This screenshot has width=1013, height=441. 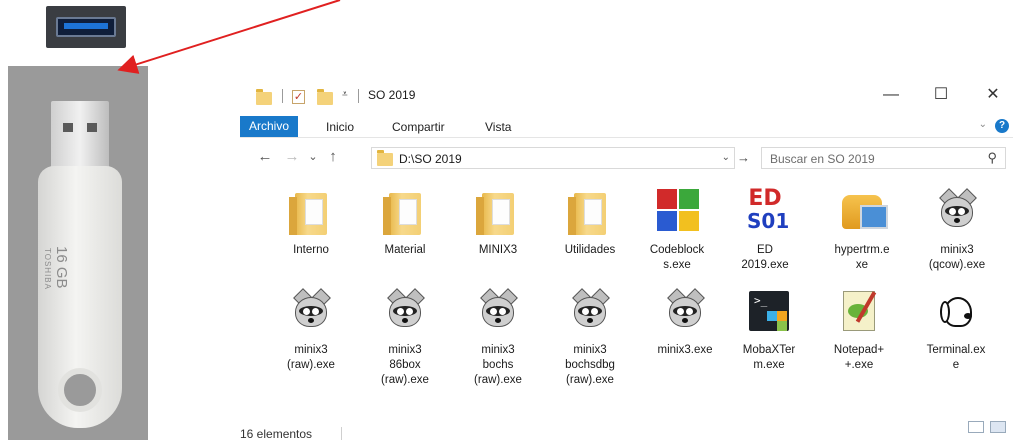 What do you see at coordinates (498, 338) in the screenshot?
I see `file-item: minix3 bochs (raw).exe` at bounding box center [498, 338].